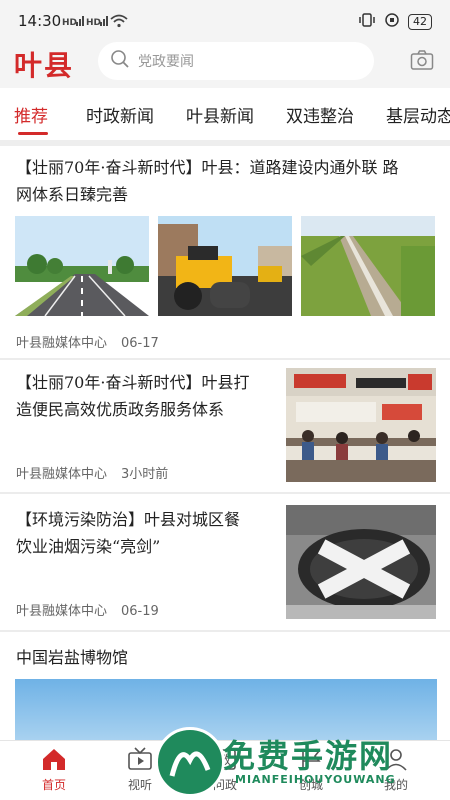 The width and height of the screenshot is (450, 800). What do you see at coordinates (33, 133) in the screenshot?
I see `active-tab-indicator` at bounding box center [33, 133].